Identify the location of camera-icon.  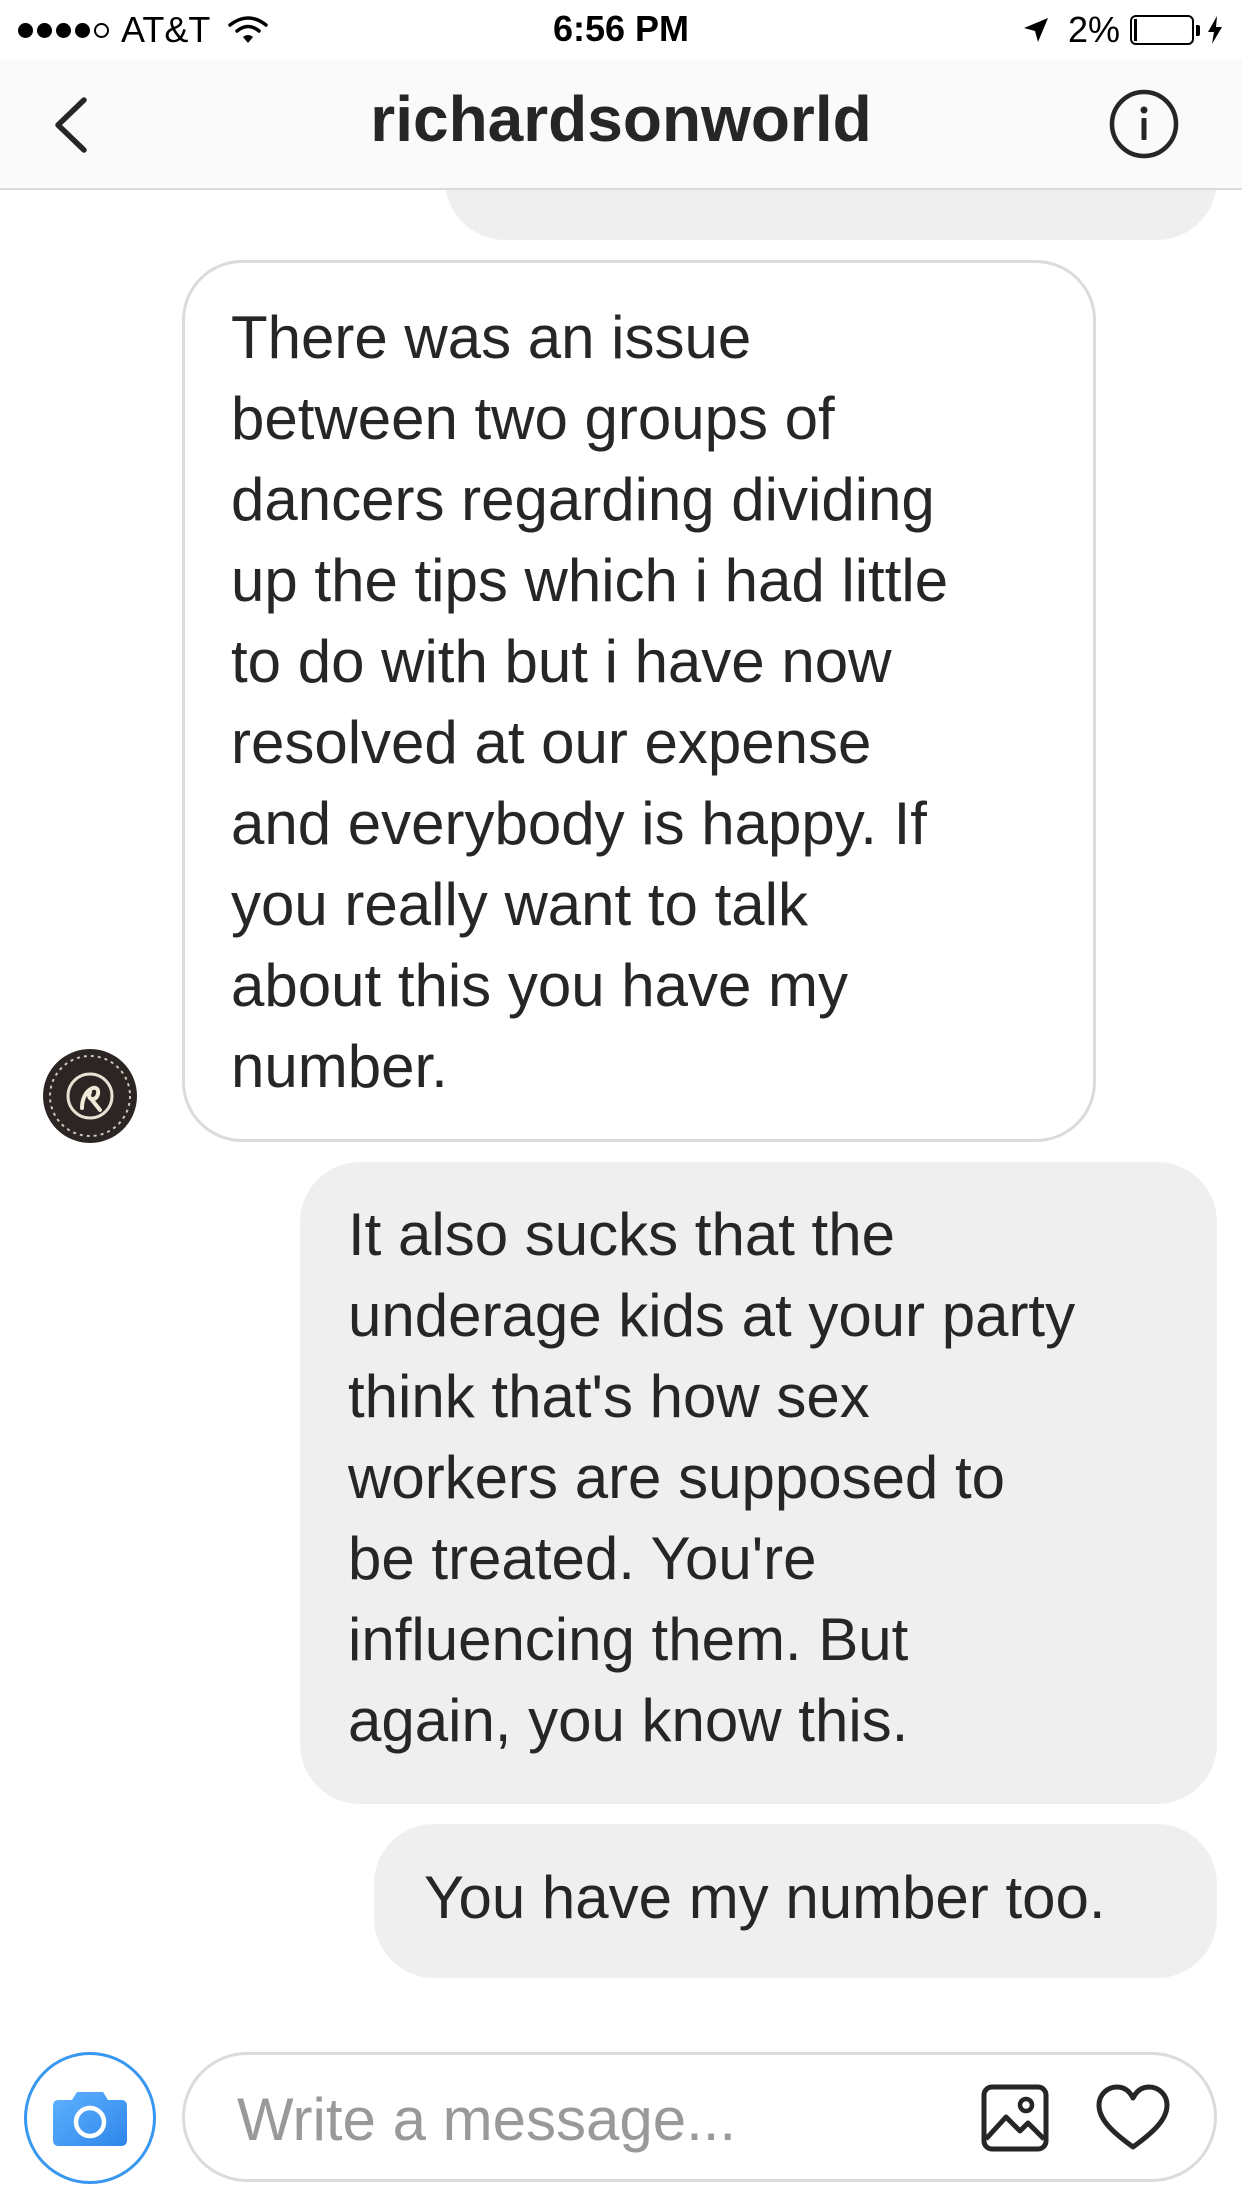
(90, 2119).